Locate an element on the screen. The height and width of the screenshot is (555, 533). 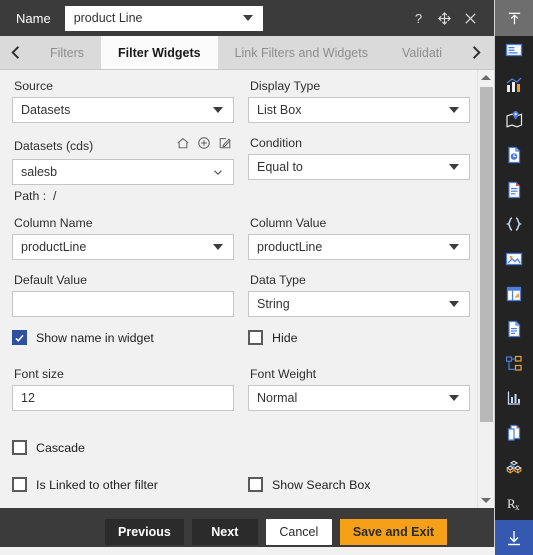
font-size-input: 12 is located at coordinates (123, 398).